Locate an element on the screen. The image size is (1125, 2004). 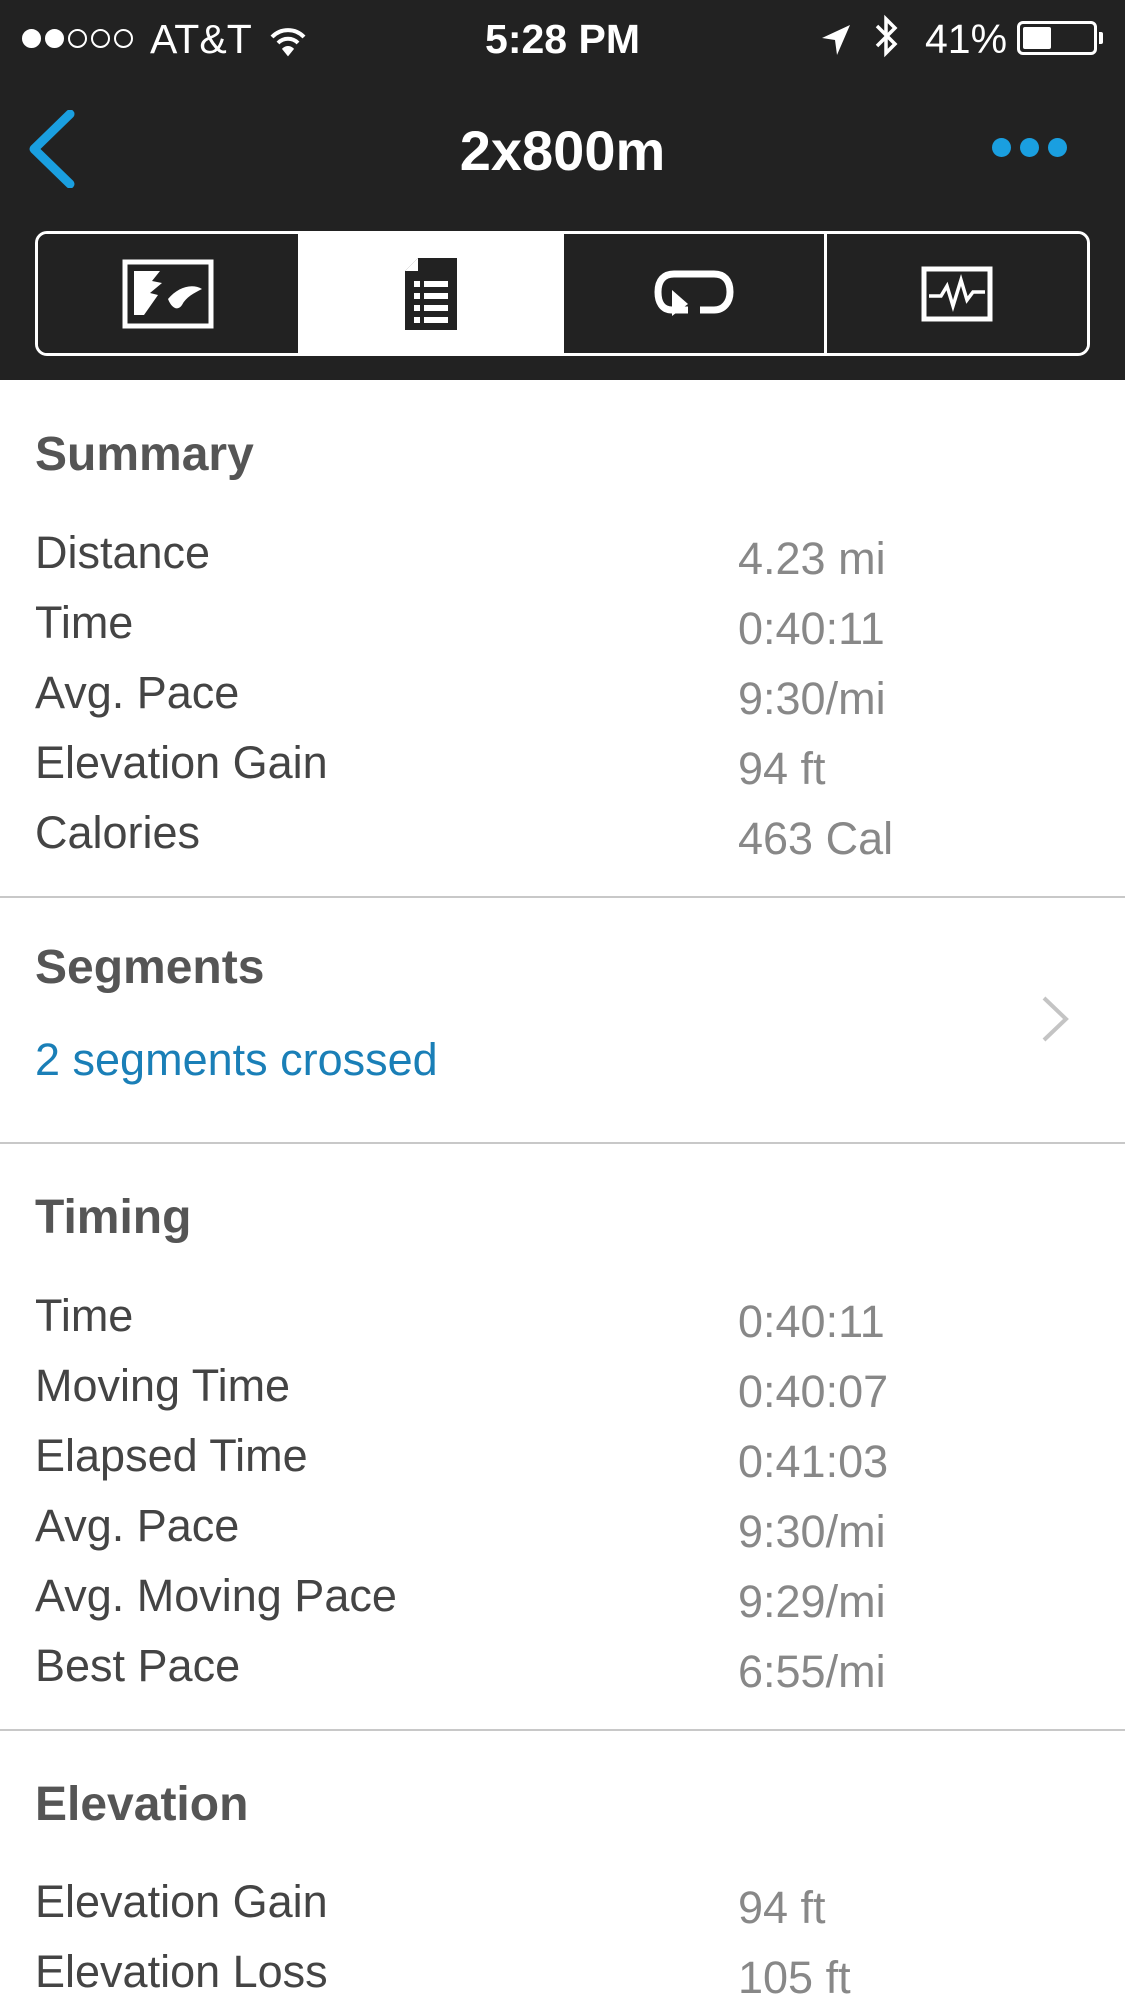
elevation-value-loss: 105 ft is located at coordinates (794, 1977).